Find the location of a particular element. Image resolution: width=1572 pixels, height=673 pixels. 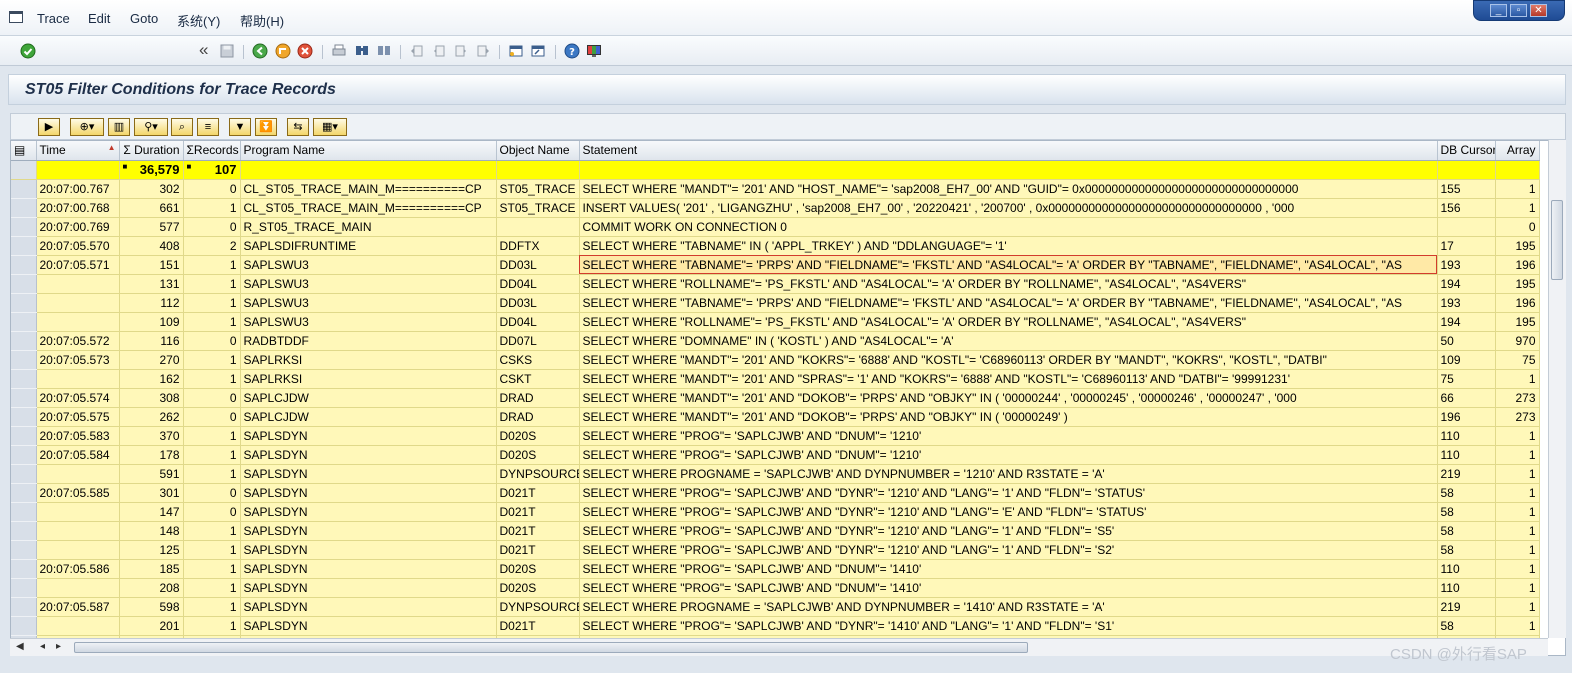

find-next-icon is located at coordinates (384, 51).